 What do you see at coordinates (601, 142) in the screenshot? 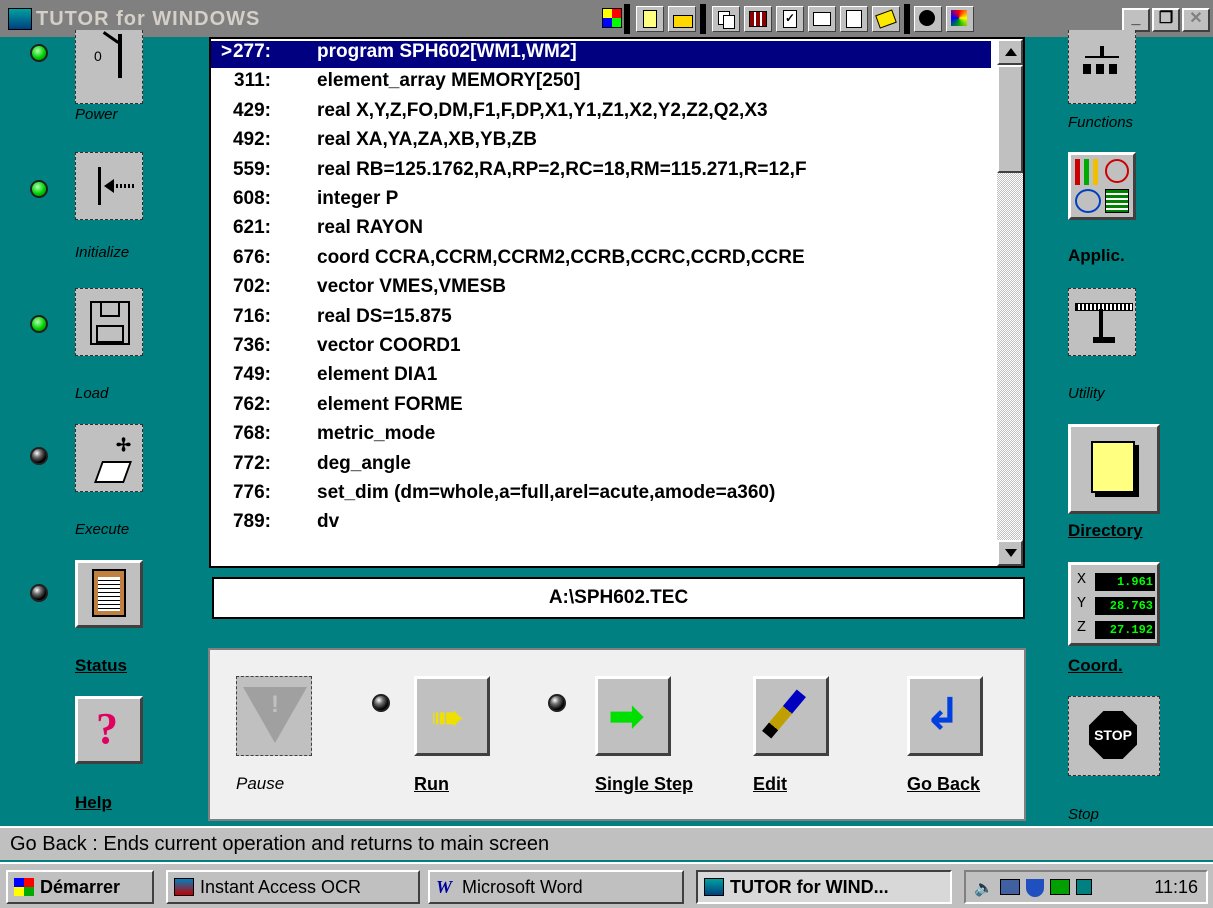
I see `listing-line: 492: real XA,YA,ZA,XB,YB,ZB` at bounding box center [601, 142].